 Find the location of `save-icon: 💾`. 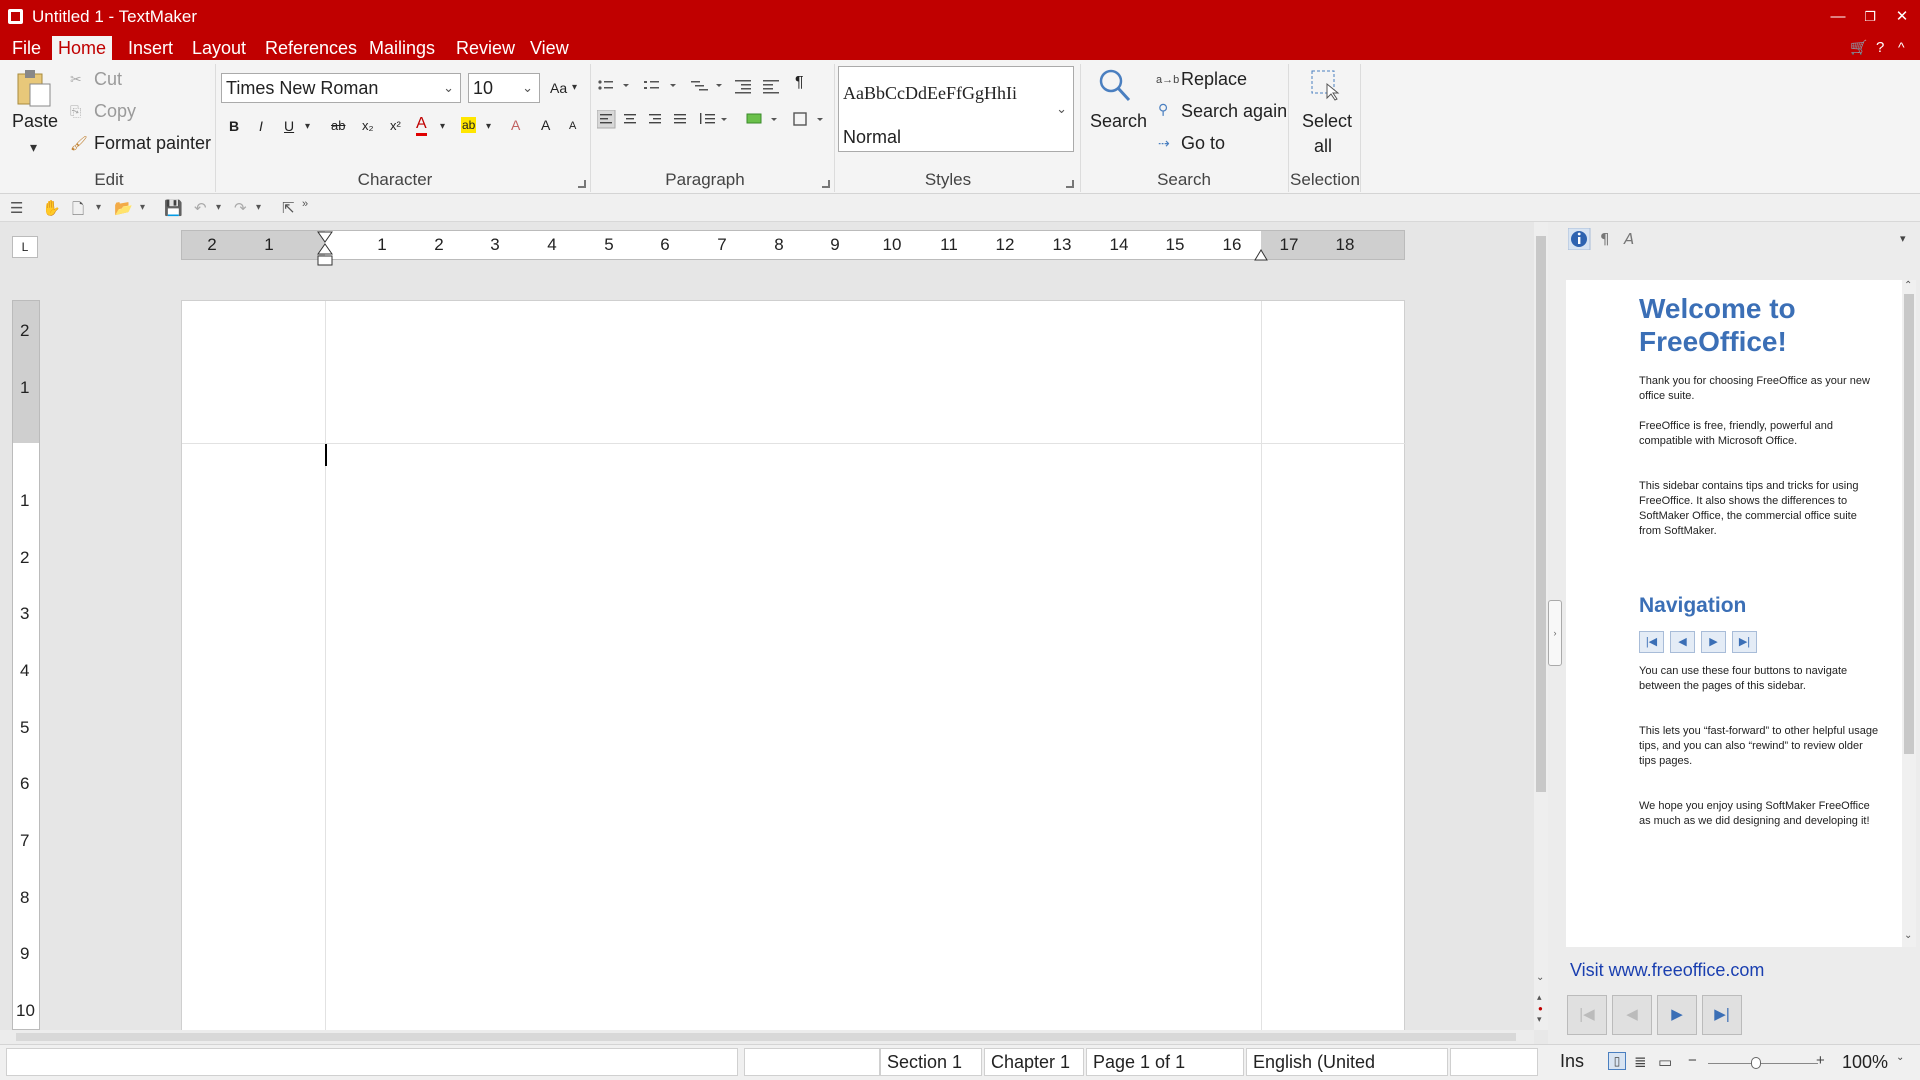

save-icon: 💾 is located at coordinates (173, 208).